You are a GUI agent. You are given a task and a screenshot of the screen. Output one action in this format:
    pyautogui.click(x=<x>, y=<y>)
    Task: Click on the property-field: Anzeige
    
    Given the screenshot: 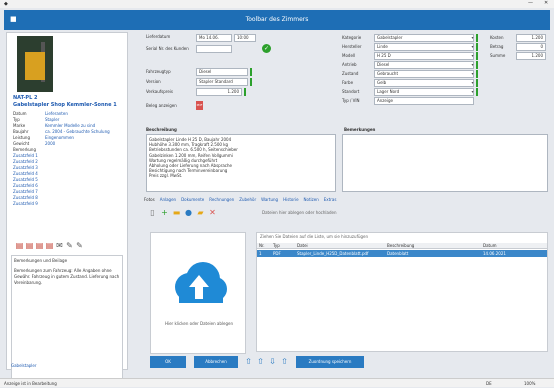 What is the action you would take?
    pyautogui.click(x=424, y=101)
    